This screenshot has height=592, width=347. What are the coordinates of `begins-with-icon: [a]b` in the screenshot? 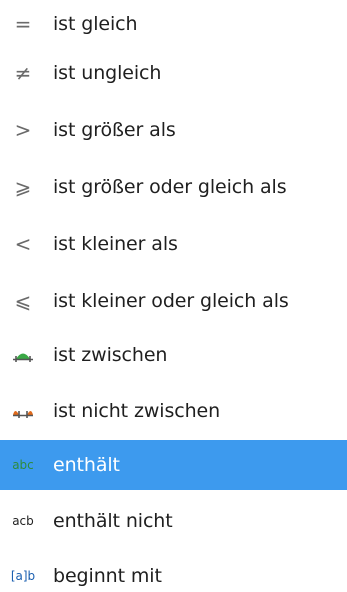 It's located at (23, 576).